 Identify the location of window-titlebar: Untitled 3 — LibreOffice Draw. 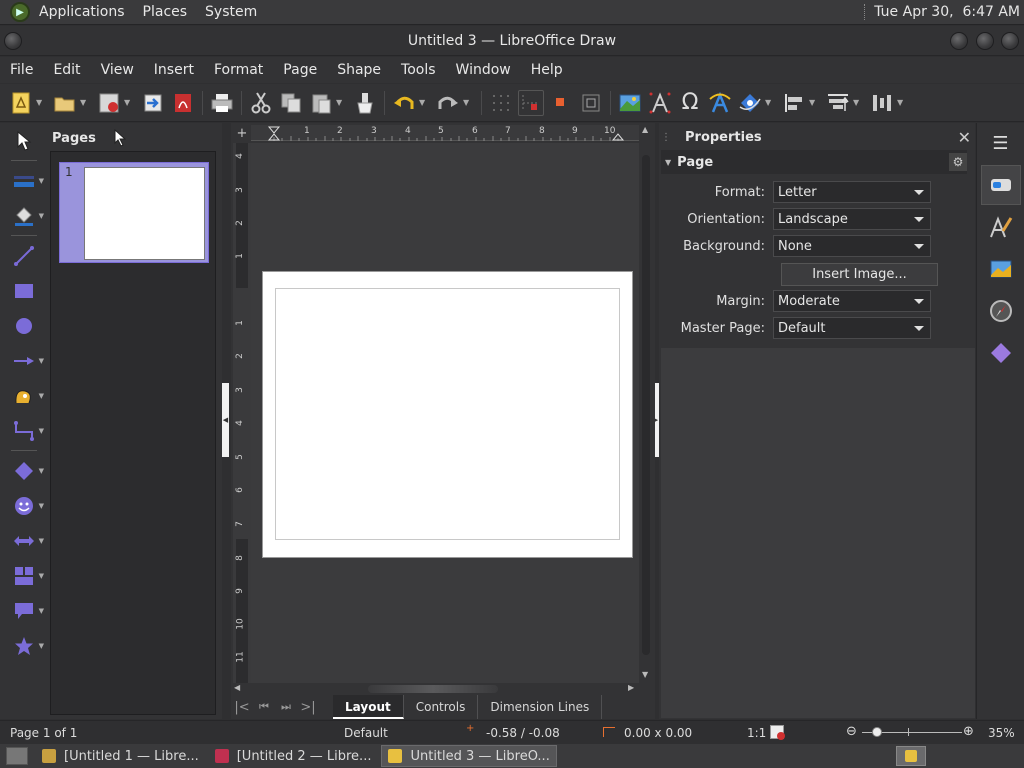
(512, 41).